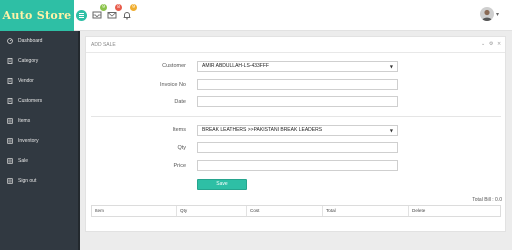 The width and height of the screenshot is (512, 250). What do you see at coordinates (297, 147) in the screenshot?
I see `qty-input` at bounding box center [297, 147].